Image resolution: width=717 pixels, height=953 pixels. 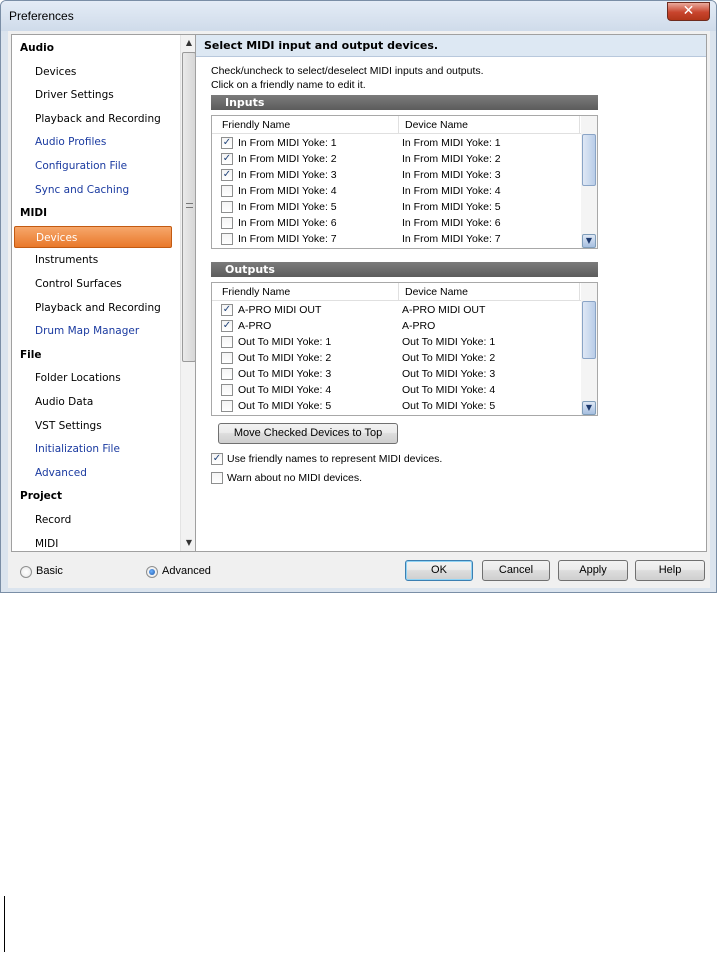 I want to click on device-name-cell: In From MIDI Yoke: 5, so click(x=451, y=207).